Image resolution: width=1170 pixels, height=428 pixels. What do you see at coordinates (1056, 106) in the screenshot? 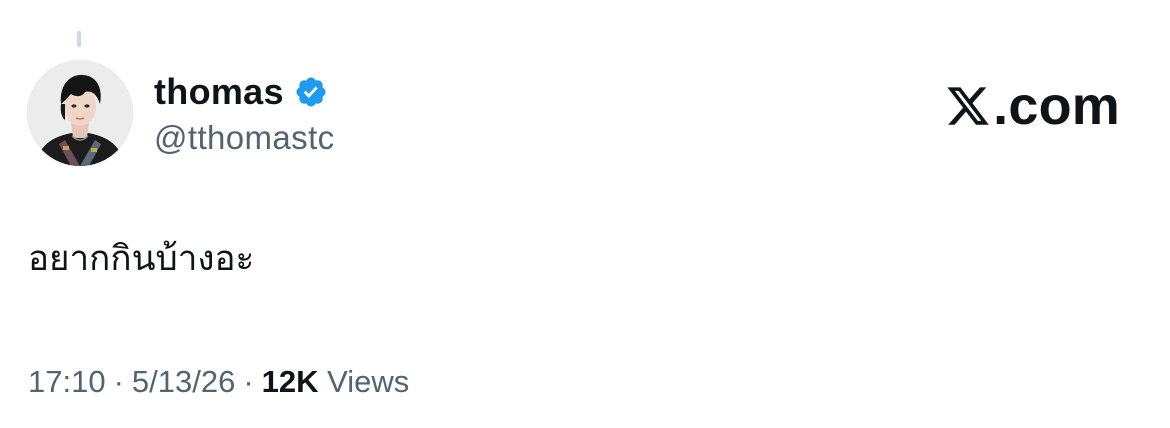
I see `brand-domain: .com` at bounding box center [1056, 106].